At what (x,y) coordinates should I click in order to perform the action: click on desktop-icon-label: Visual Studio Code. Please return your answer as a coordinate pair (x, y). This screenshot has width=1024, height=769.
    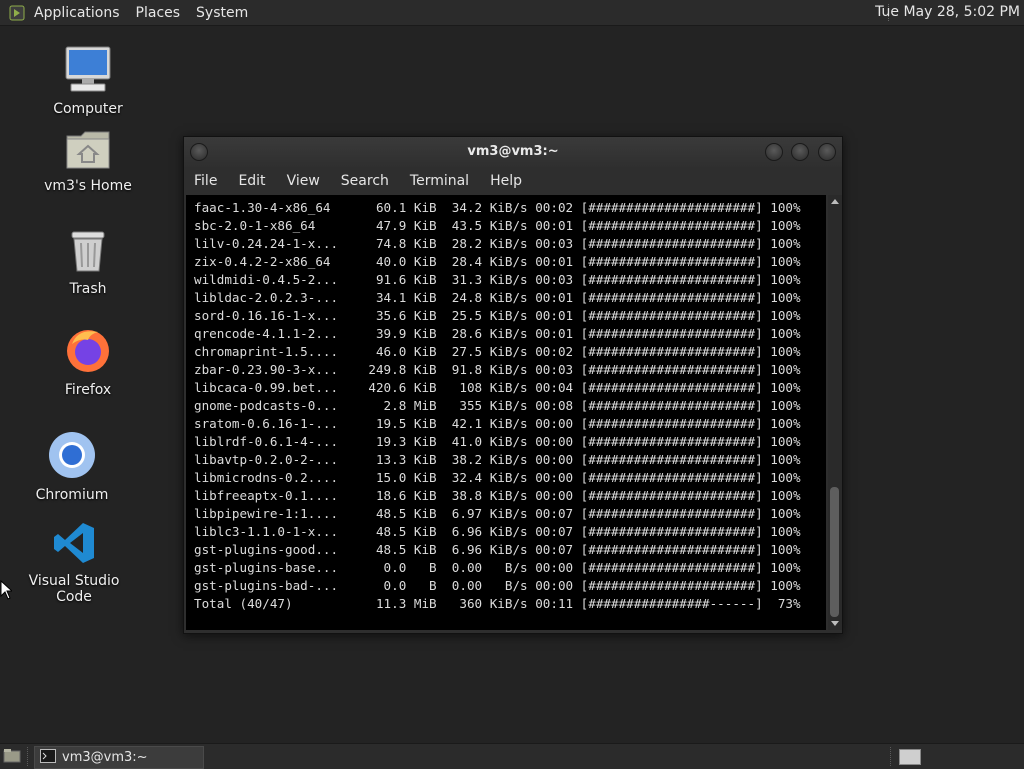
    Looking at the image, I should click on (74, 589).